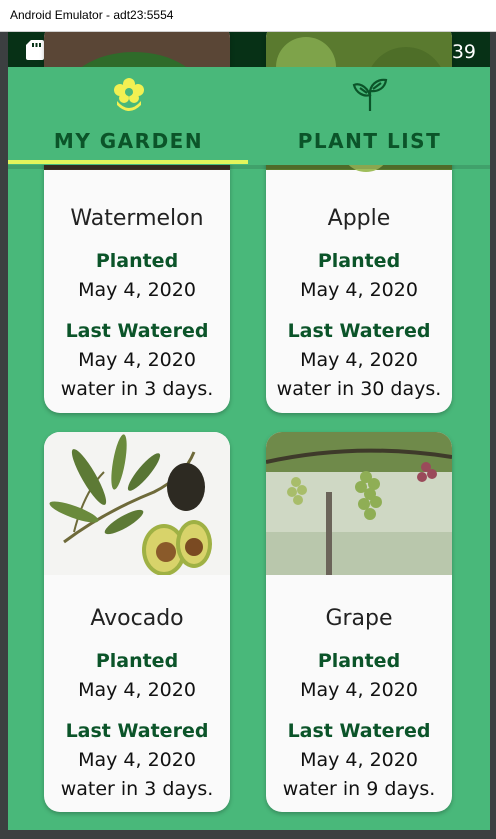  Describe the element at coordinates (369, 141) in the screenshot. I see `tab-label-plant-list: PLANT LIST` at that location.